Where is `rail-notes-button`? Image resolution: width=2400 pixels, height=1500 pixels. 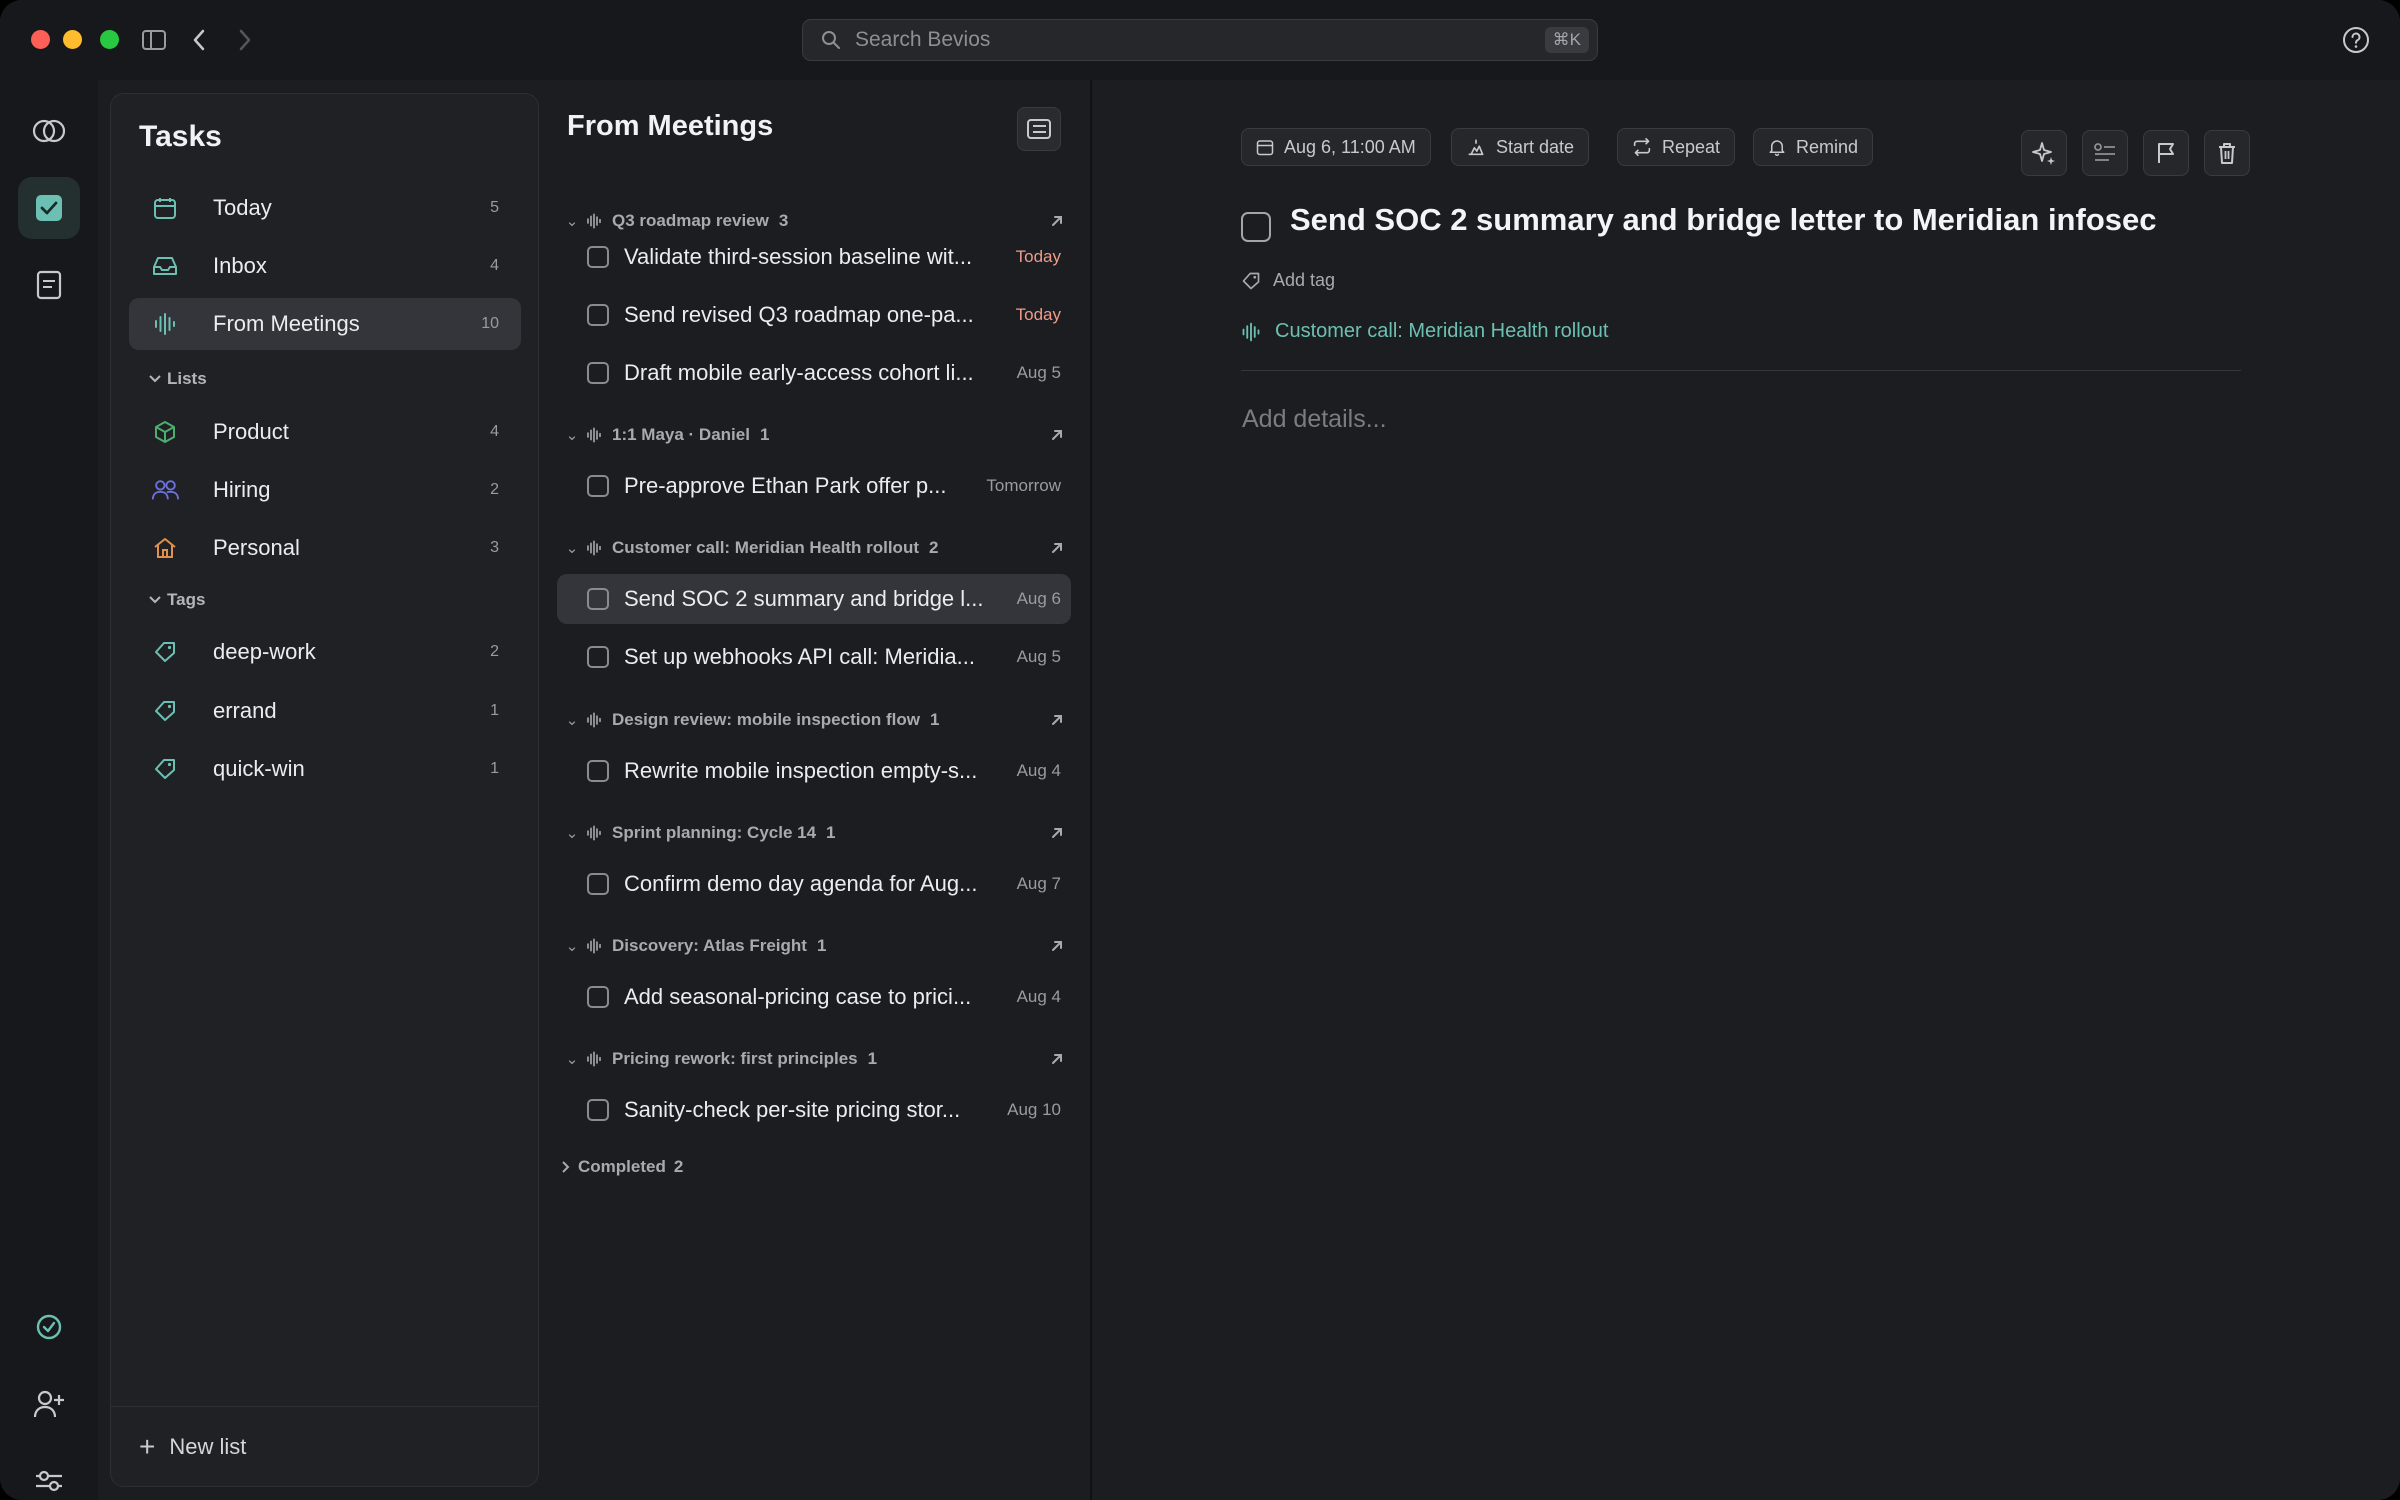 rail-notes-button is located at coordinates (49, 285).